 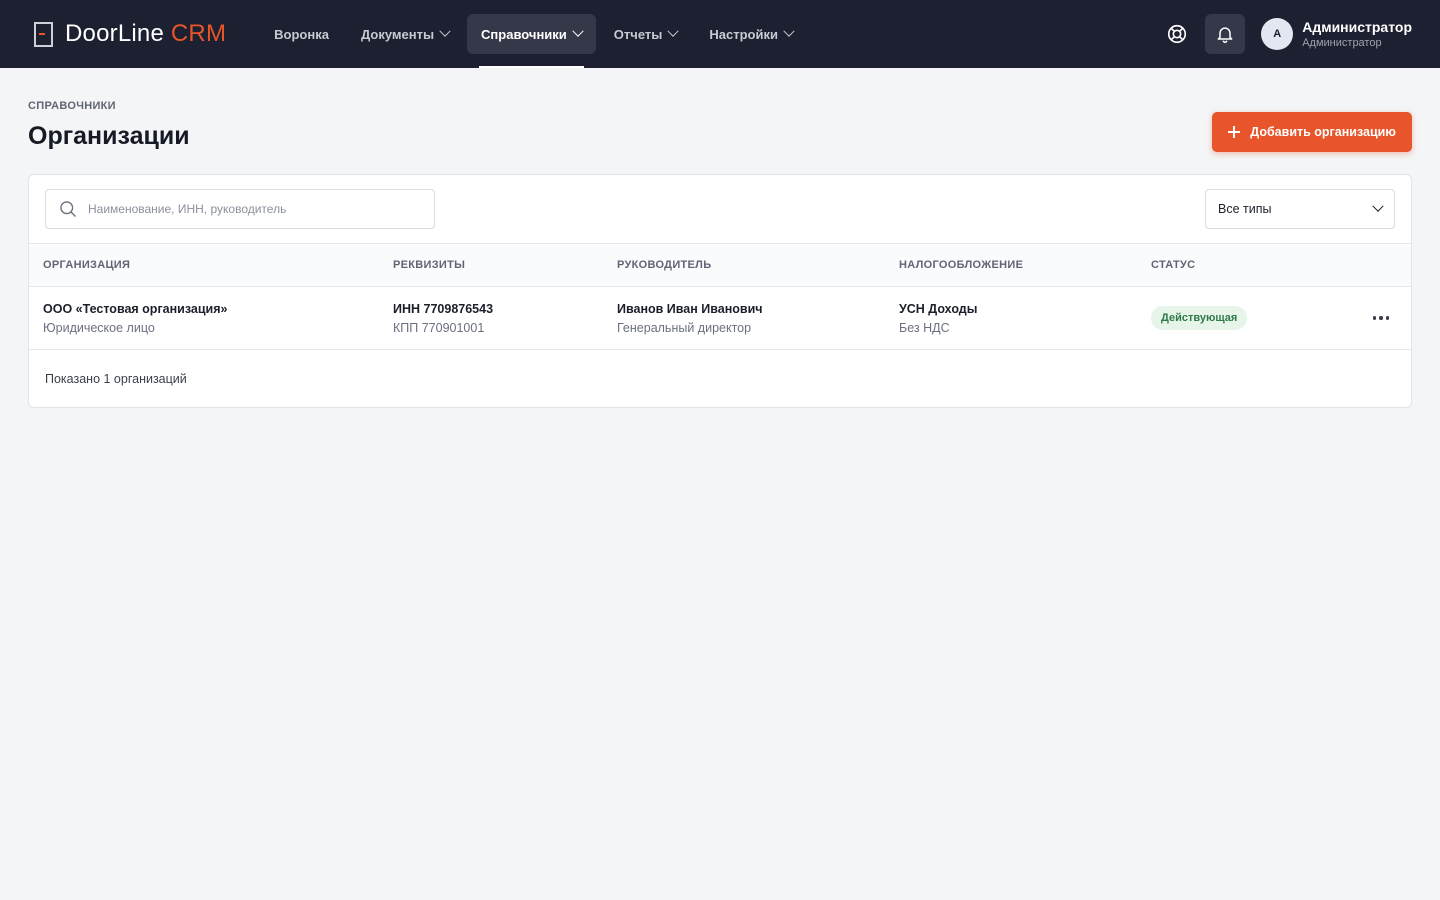 What do you see at coordinates (109, 136) in the screenshot?
I see `page-title: Организации` at bounding box center [109, 136].